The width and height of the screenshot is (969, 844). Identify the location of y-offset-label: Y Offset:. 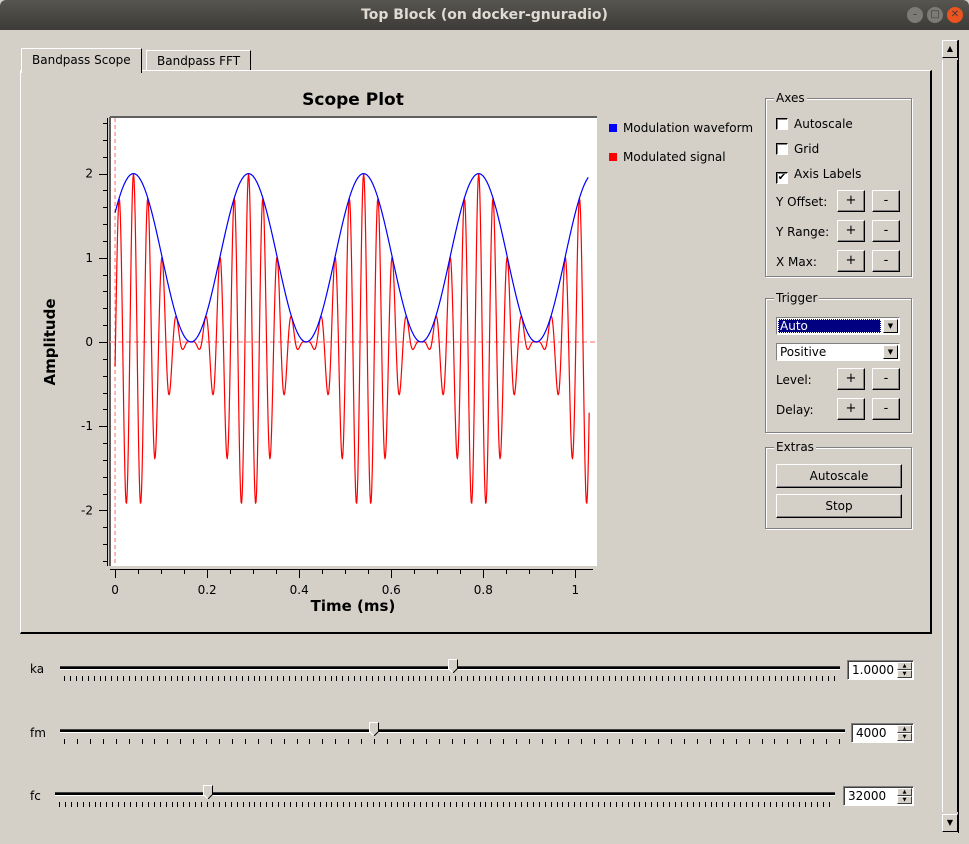
(802, 202).